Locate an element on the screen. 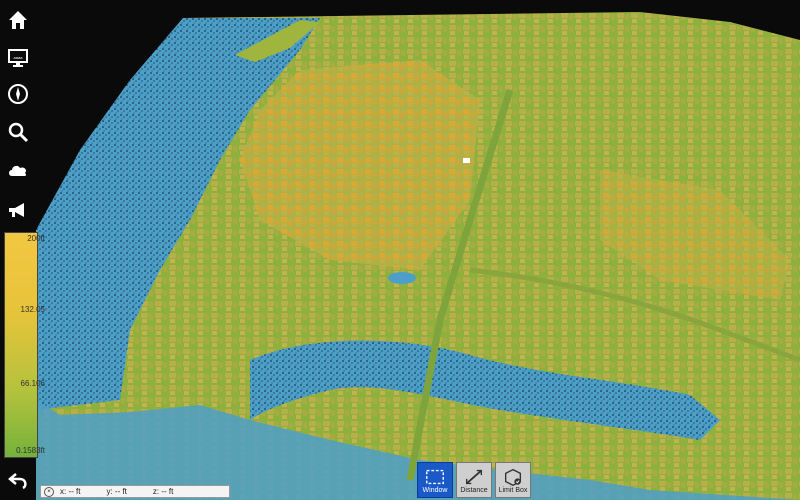 The height and width of the screenshot is (500, 800). left-toolbar: aaaa 200ft 132.05 66.106 0.1583ft is located at coordinates (22, 250).